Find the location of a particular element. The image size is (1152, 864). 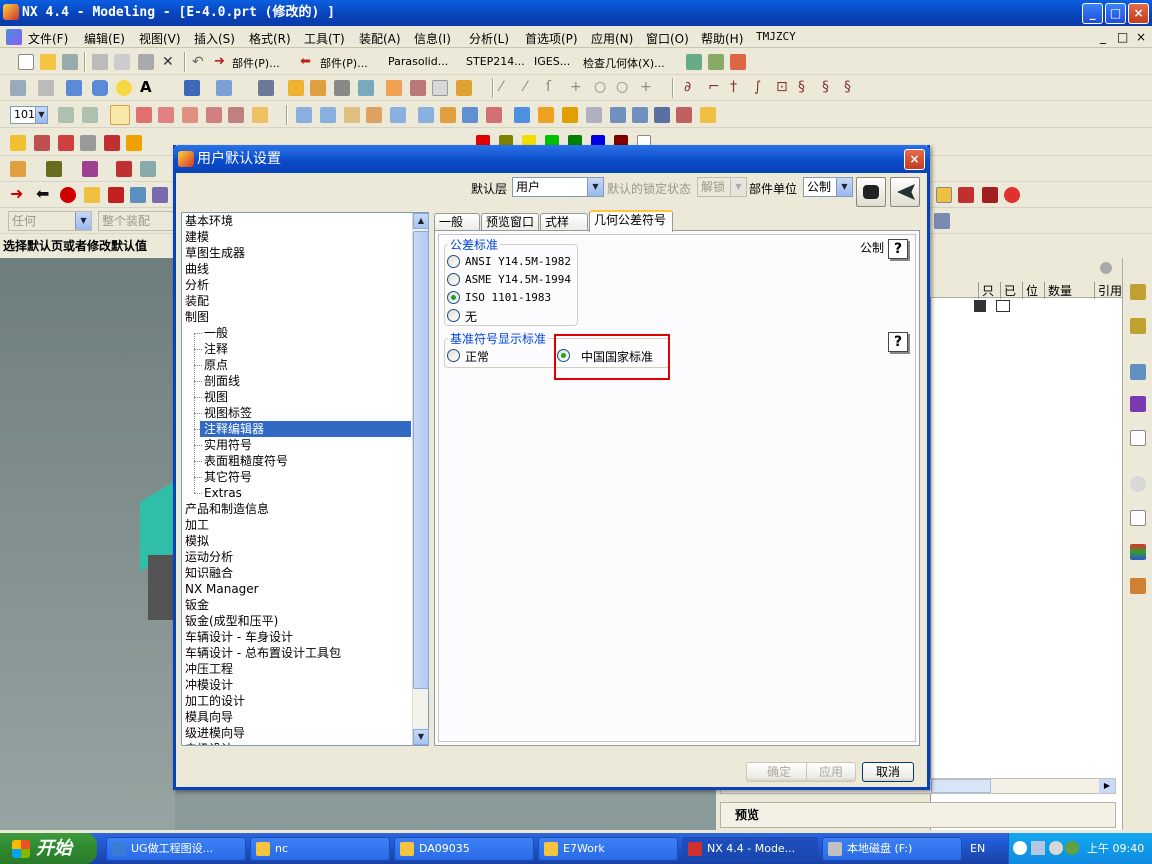

tree-vertical-scrollbar: ▲ ▼ is located at coordinates (420, 479).